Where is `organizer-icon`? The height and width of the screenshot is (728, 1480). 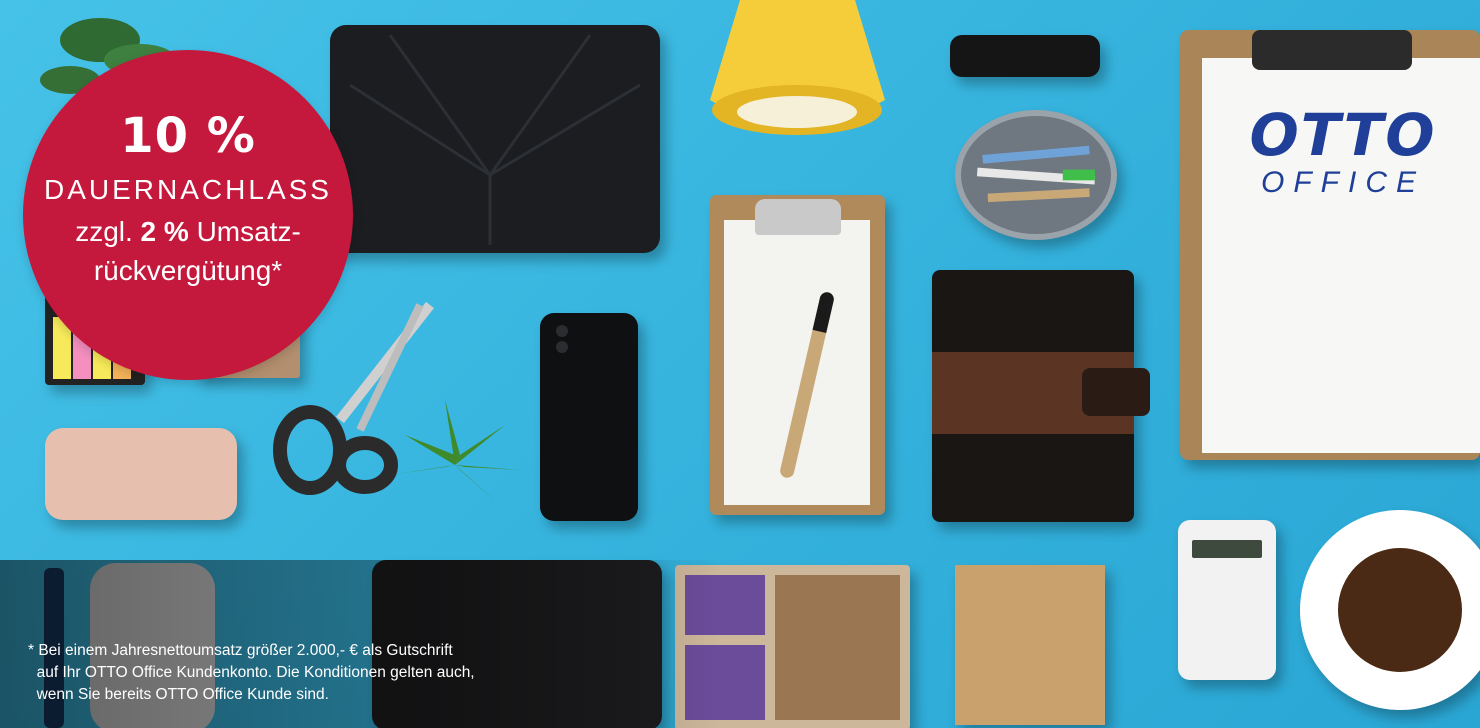 organizer-icon is located at coordinates (1041, 396).